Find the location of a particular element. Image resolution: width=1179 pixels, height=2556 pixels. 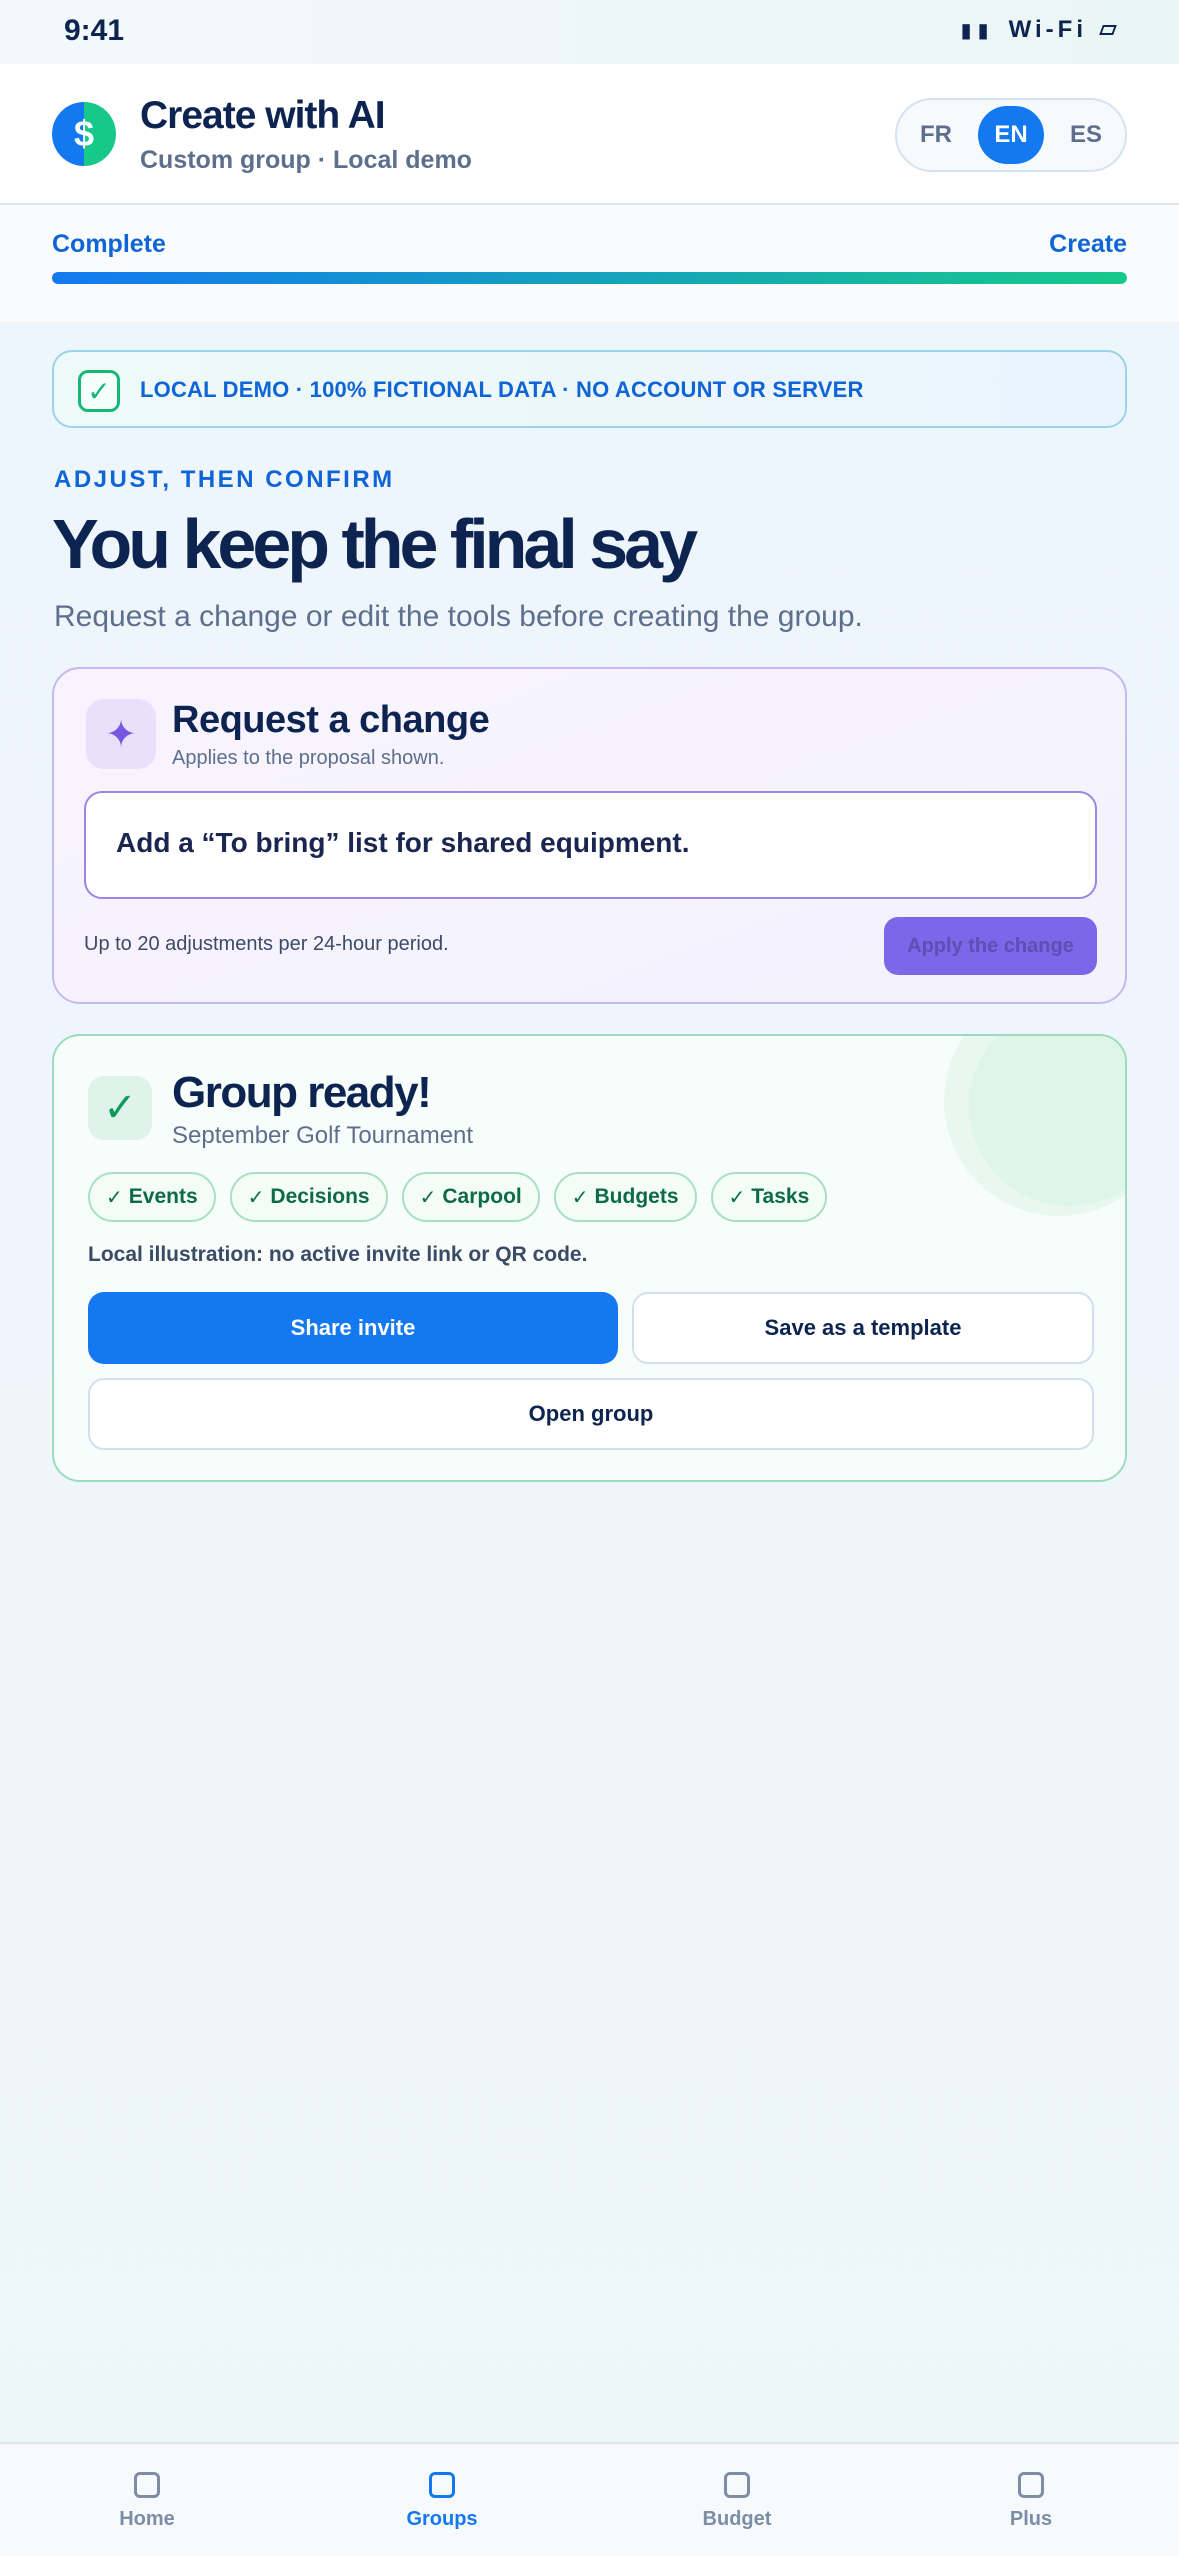

feature-chip-tasks: ✓ Tasks is located at coordinates (769, 1197).